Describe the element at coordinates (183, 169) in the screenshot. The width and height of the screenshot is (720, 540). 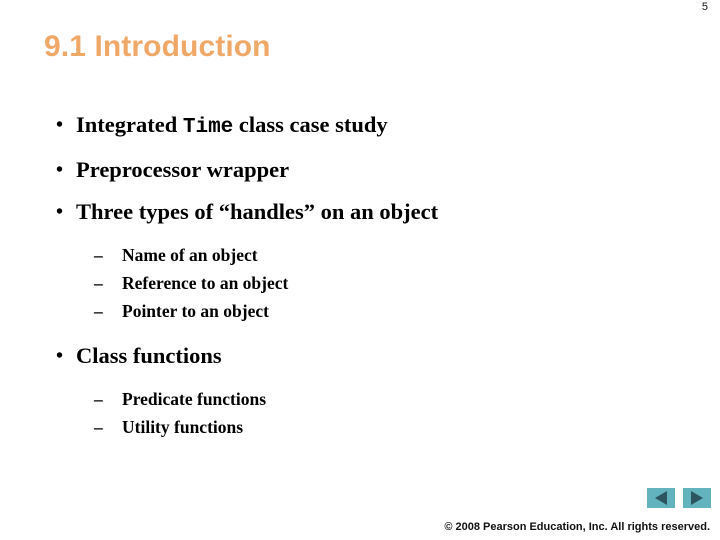
I see `bullet-text: Preprocessor wrapper` at that location.